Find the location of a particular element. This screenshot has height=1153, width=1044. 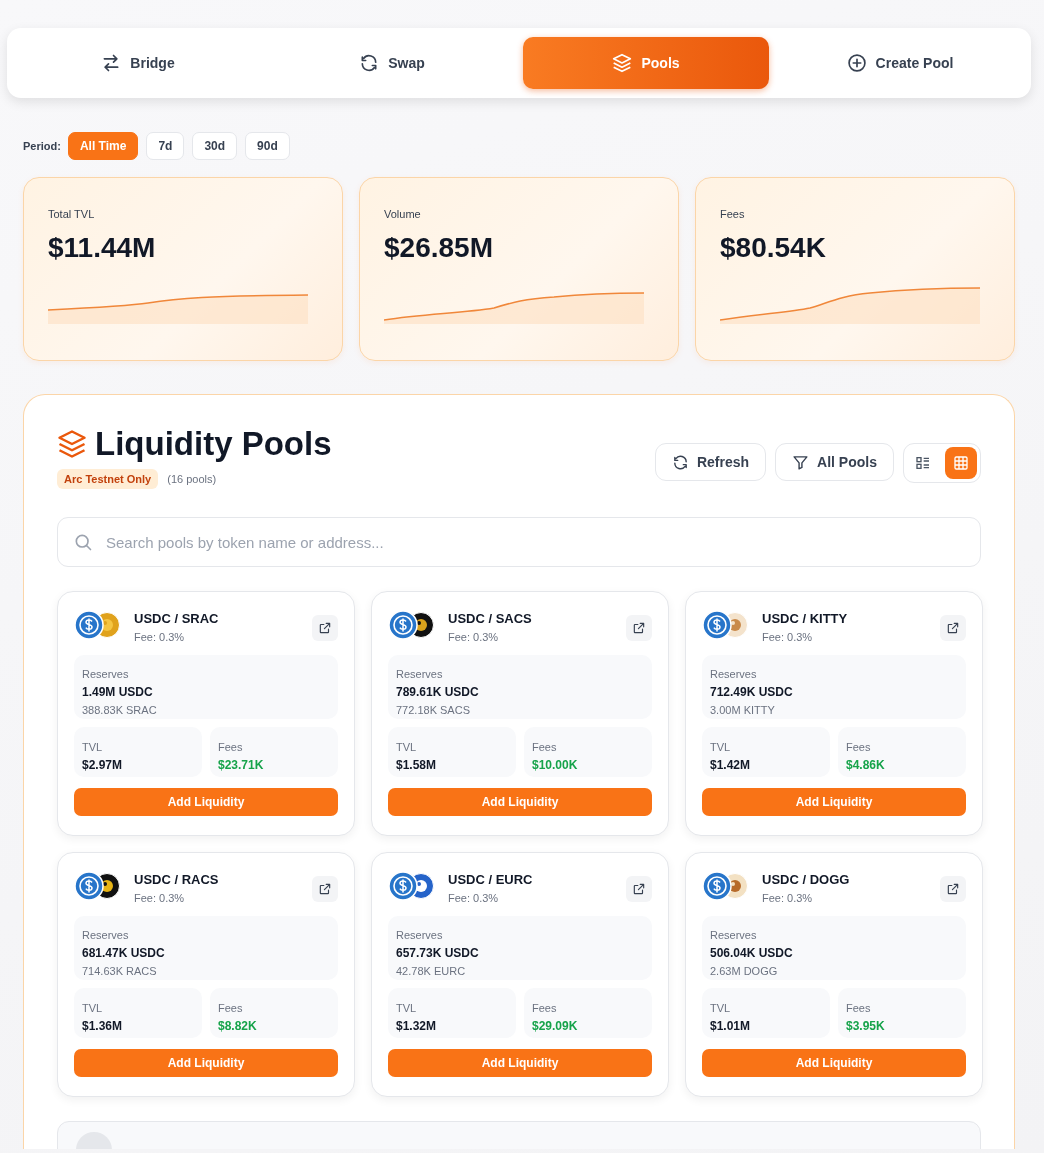

tvl-value: $1.32M is located at coordinates (416, 1026).